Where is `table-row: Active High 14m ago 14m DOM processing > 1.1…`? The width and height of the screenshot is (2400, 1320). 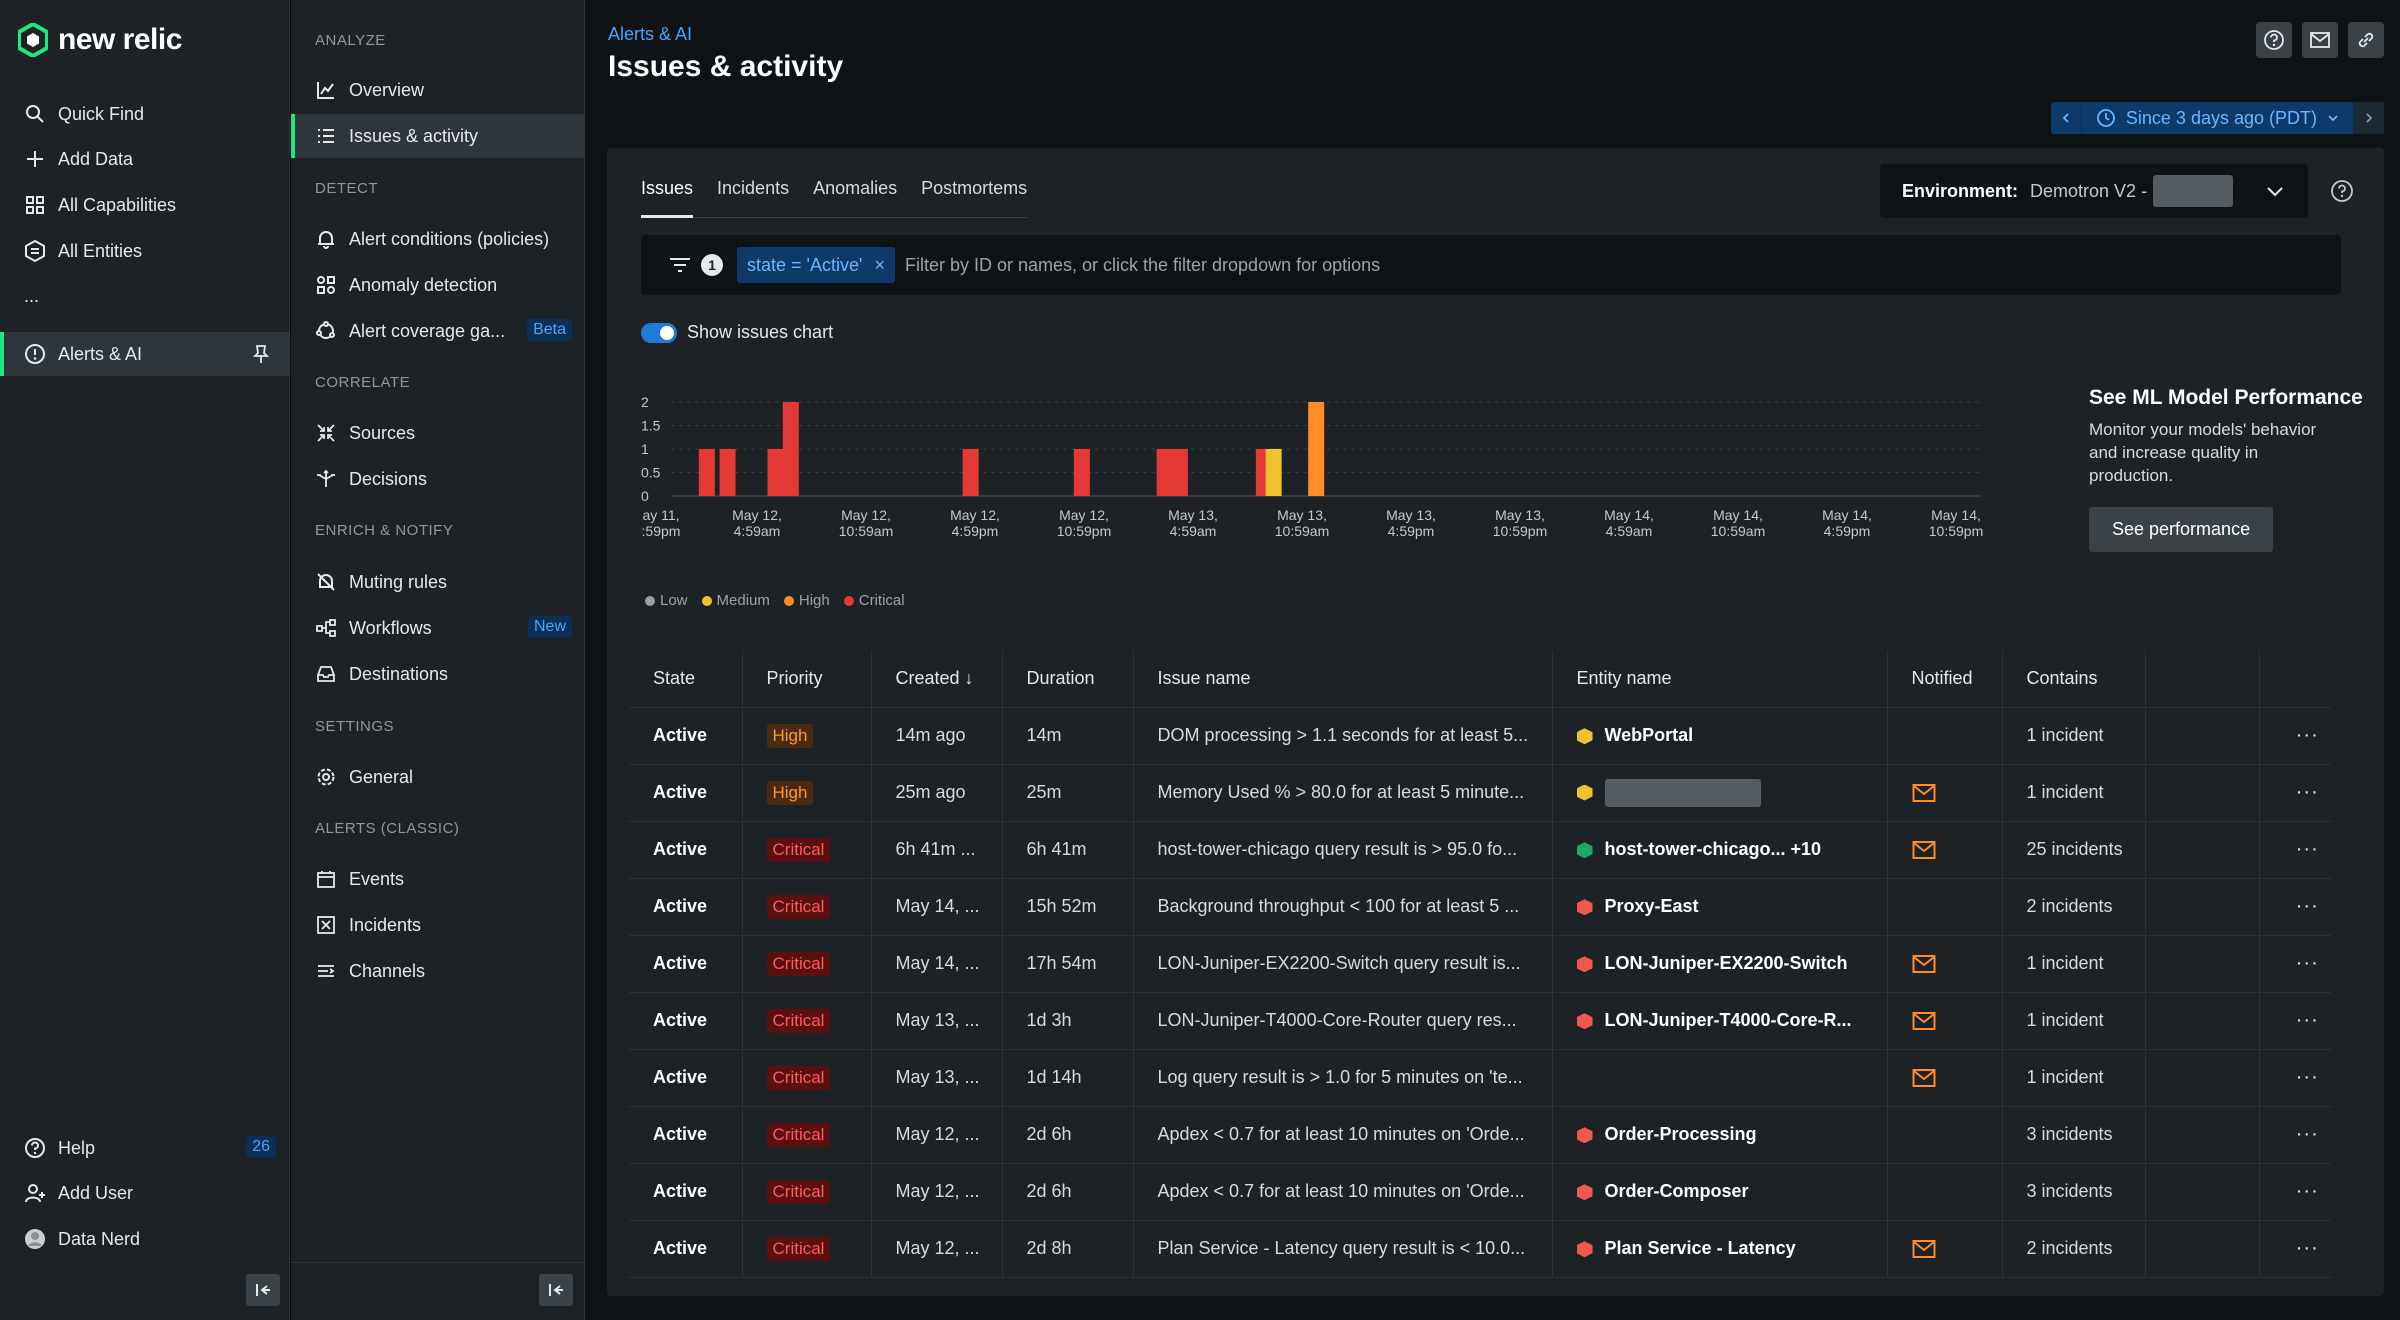 table-row: Active High 14m ago 14m DOM processing > 1.1… is located at coordinates (1480, 736).